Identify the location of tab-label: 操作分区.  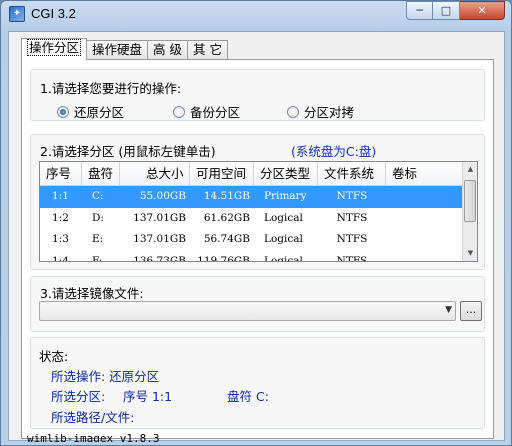
(54, 47).